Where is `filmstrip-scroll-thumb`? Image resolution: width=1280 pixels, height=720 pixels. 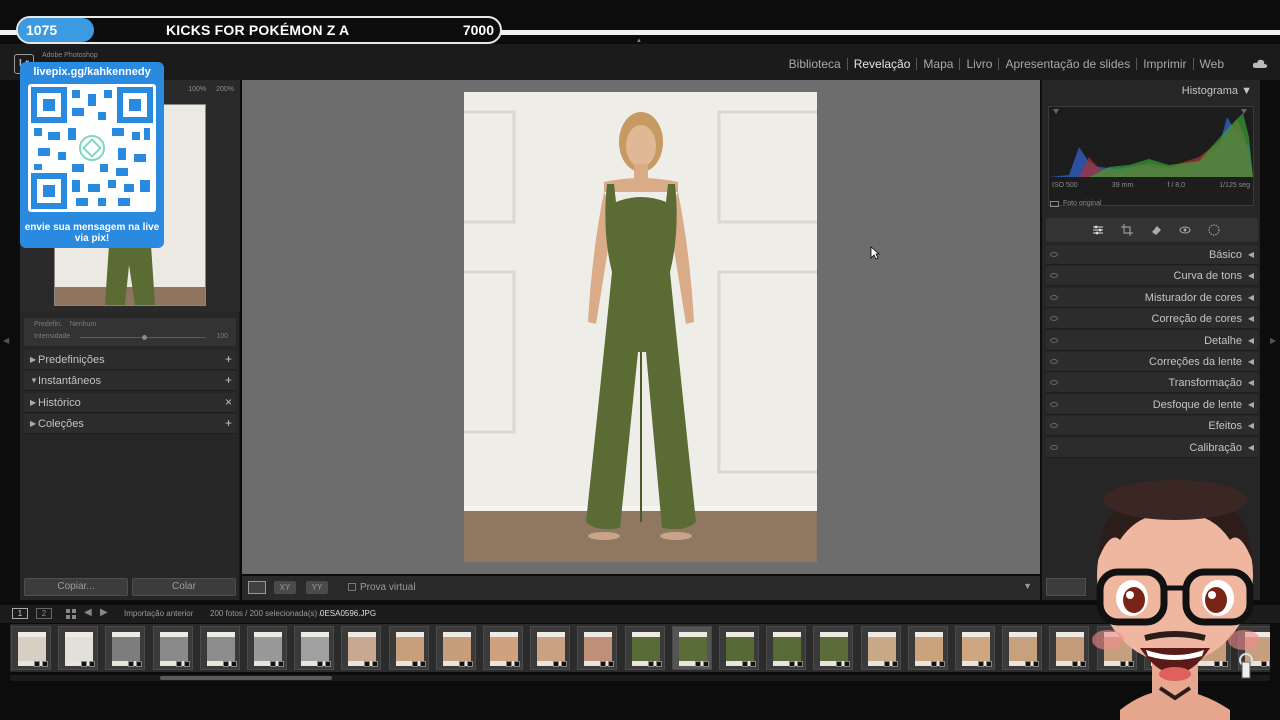 filmstrip-scroll-thumb is located at coordinates (246, 678).